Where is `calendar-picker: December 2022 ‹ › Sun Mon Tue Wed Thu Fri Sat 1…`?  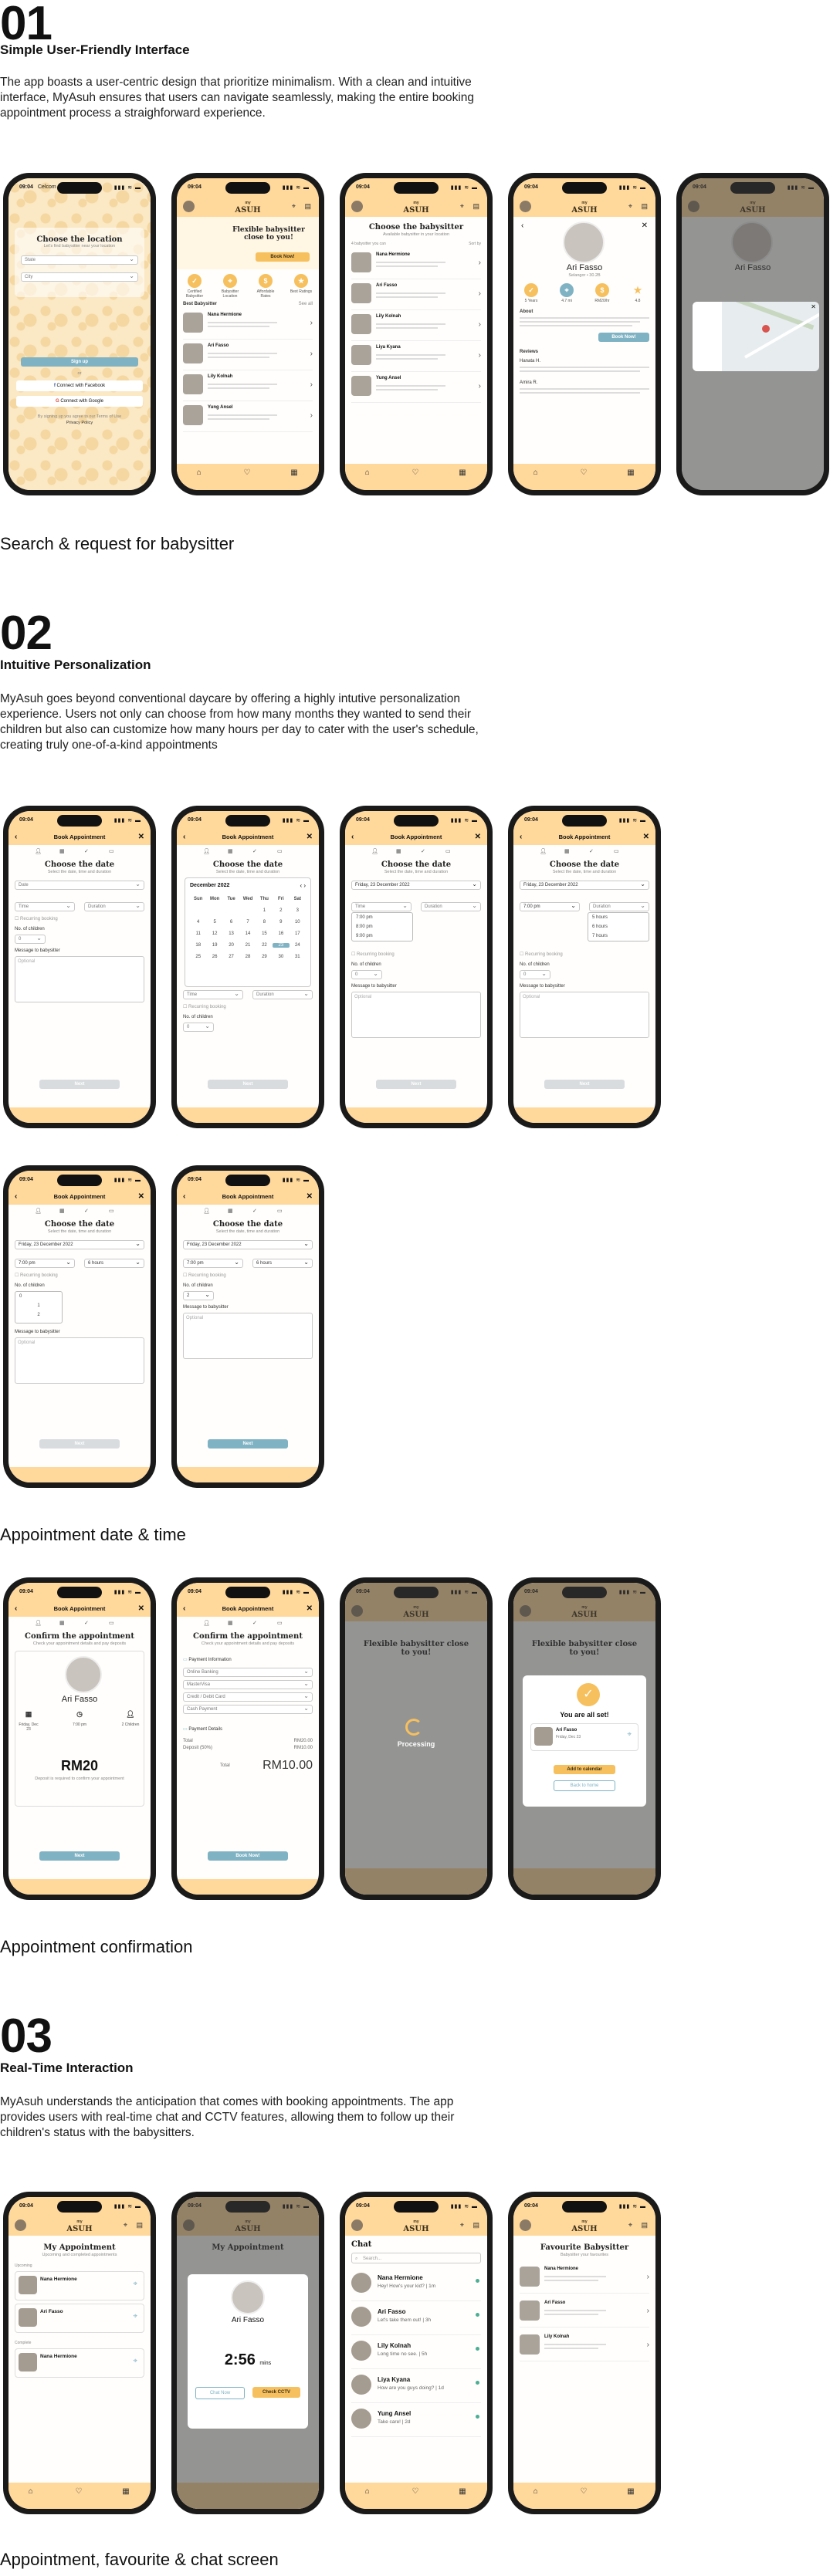 calendar-picker: December 2022 ‹ › Sun Mon Tue Wed Thu Fri Sat 1… is located at coordinates (248, 932).